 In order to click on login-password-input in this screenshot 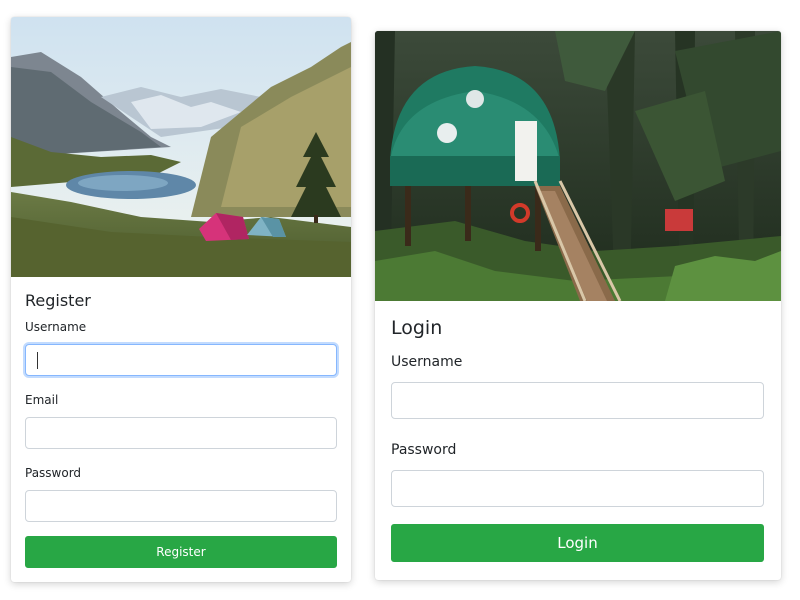, I will do `click(577, 488)`.